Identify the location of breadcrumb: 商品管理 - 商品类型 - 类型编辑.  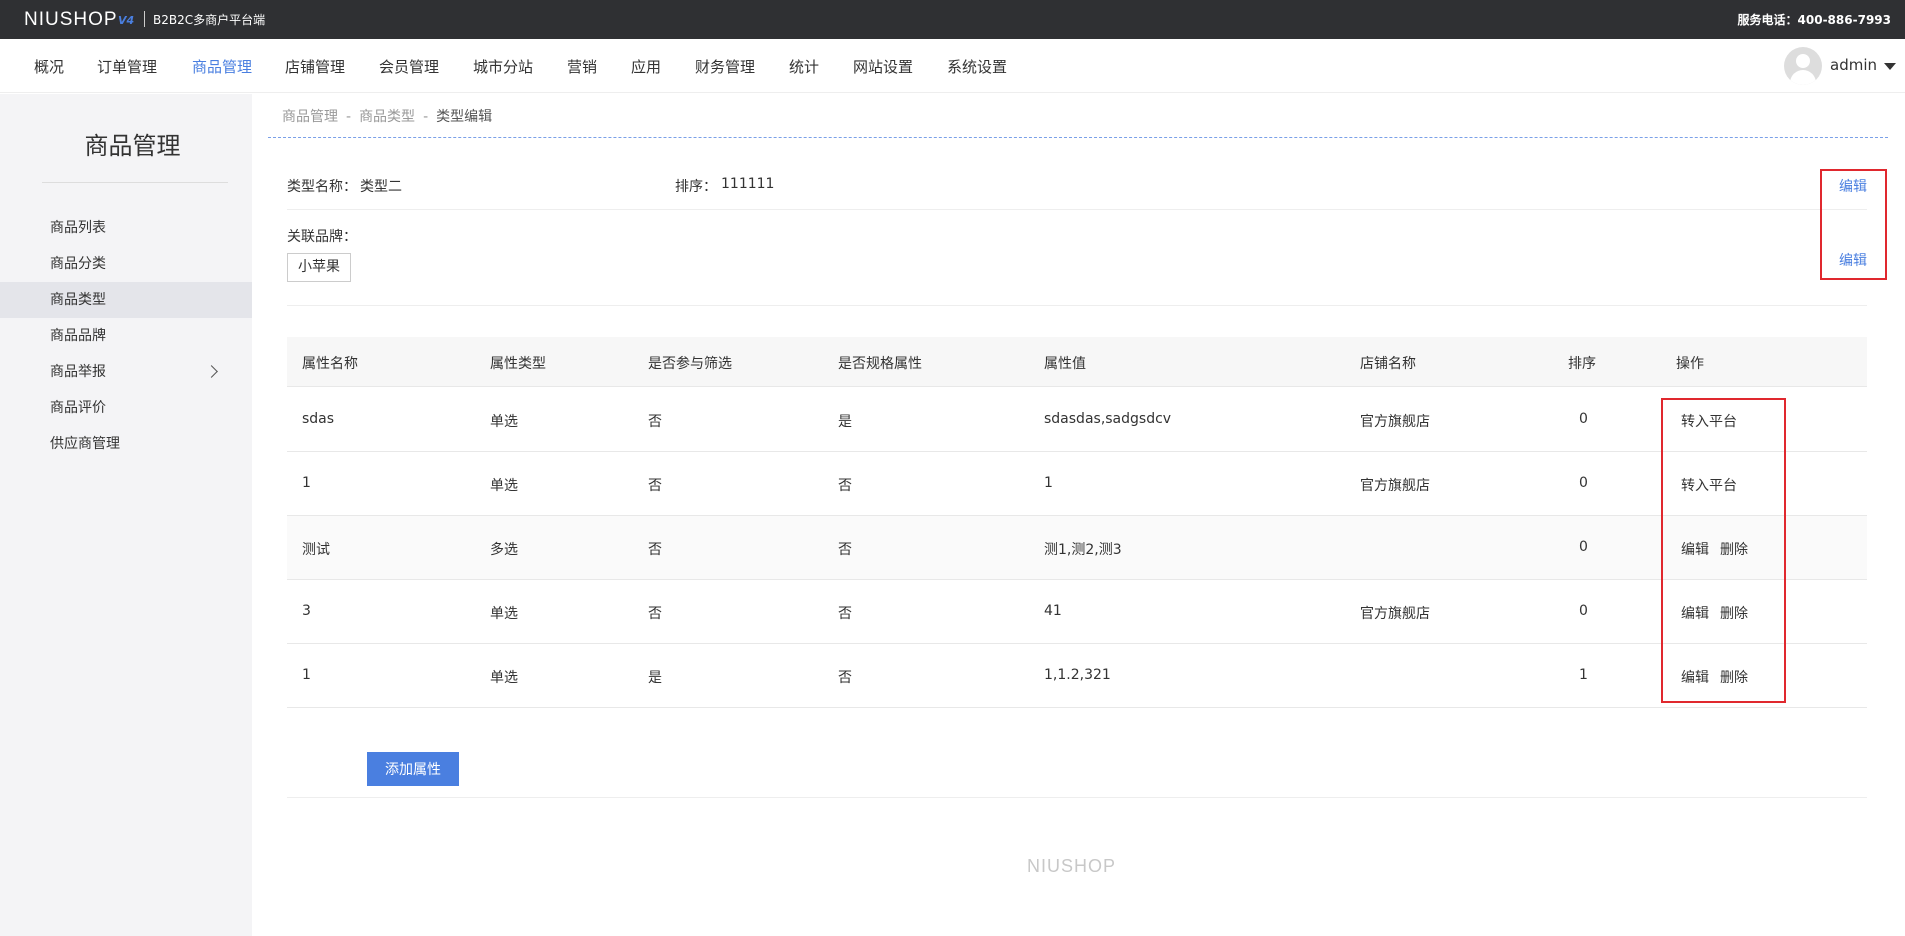
(387, 116).